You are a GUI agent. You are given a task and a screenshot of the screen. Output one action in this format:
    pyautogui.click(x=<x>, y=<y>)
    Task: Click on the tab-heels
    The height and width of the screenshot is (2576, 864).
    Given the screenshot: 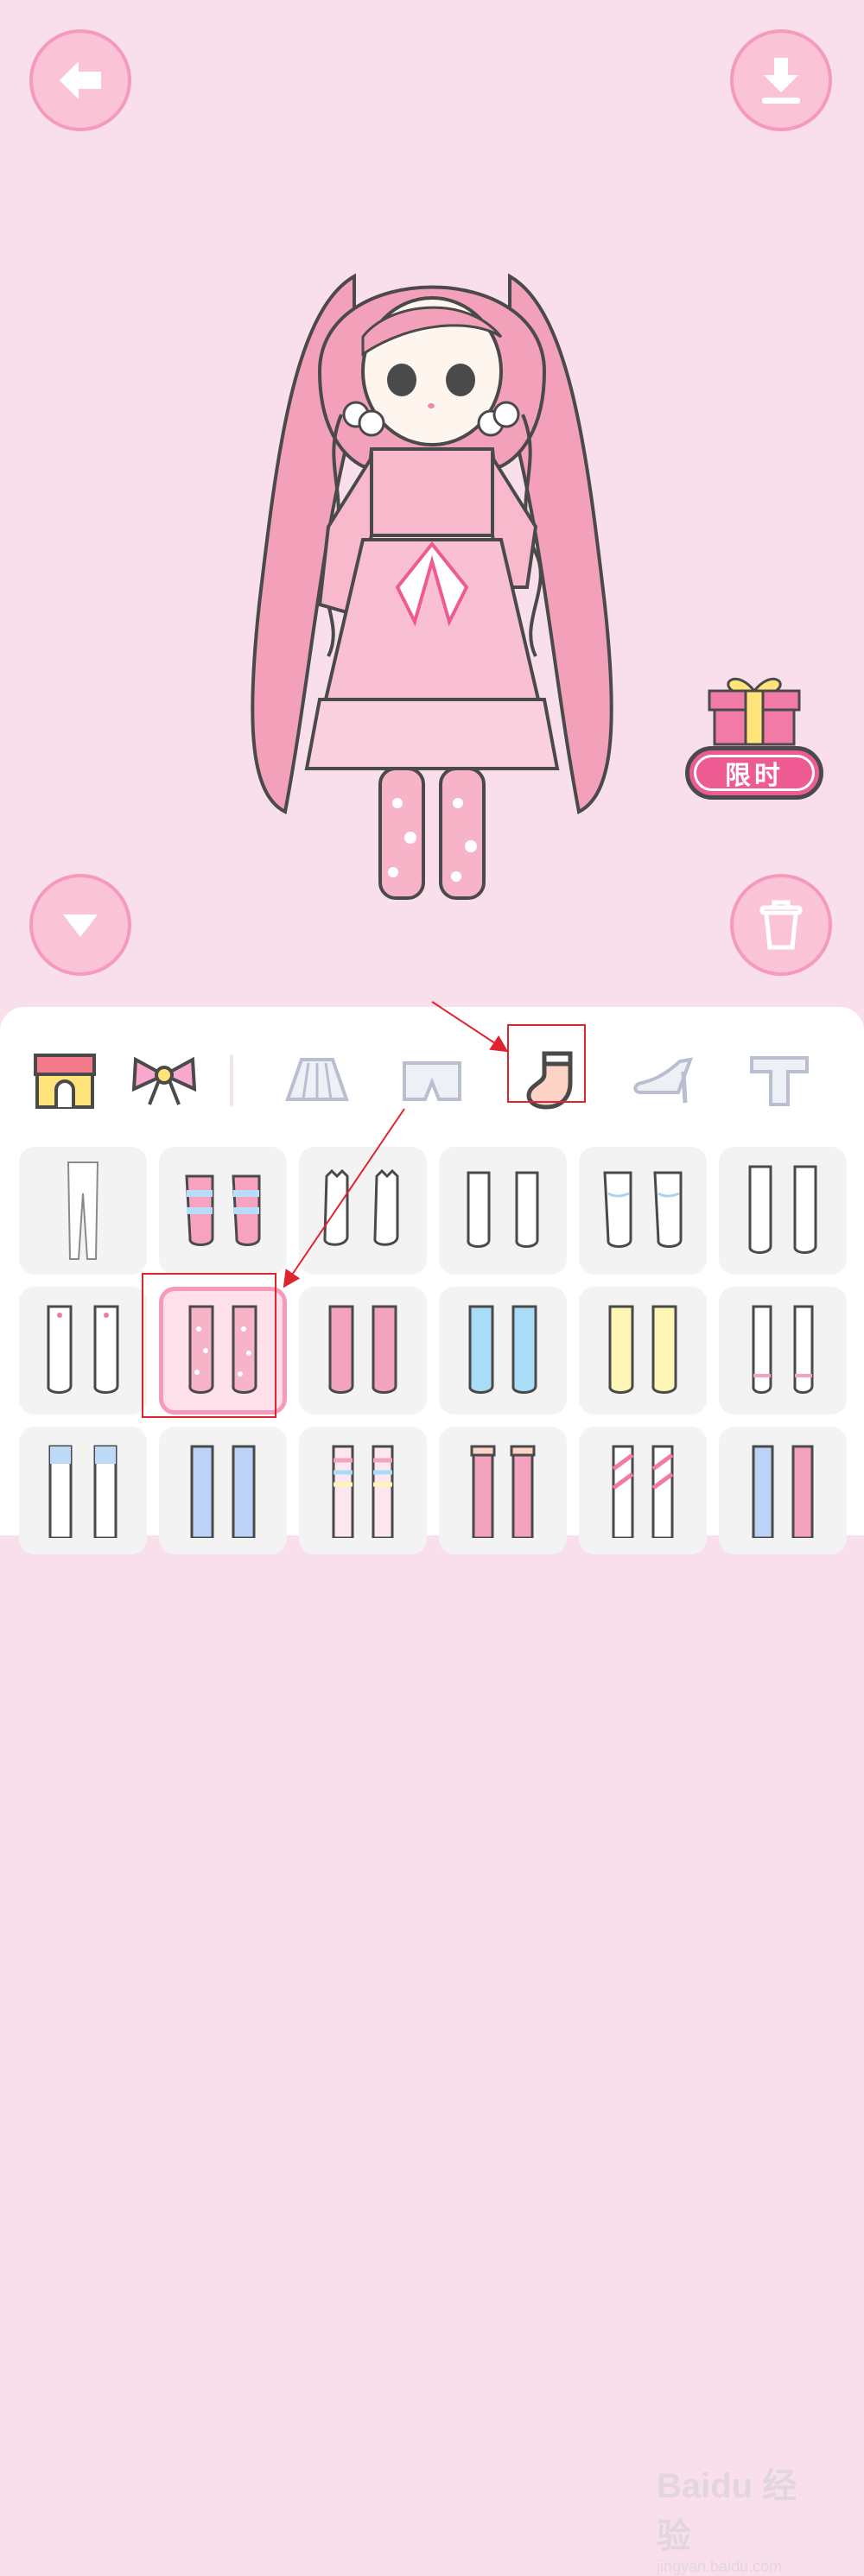 What is the action you would take?
    pyautogui.click(x=663, y=1080)
    